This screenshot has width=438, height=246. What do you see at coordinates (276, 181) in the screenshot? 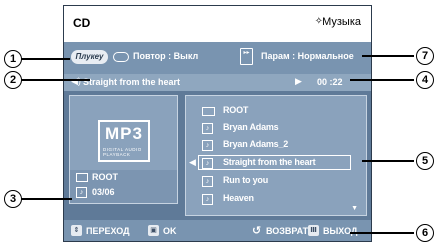
I see `list-item: ♪ Run to you` at bounding box center [276, 181].